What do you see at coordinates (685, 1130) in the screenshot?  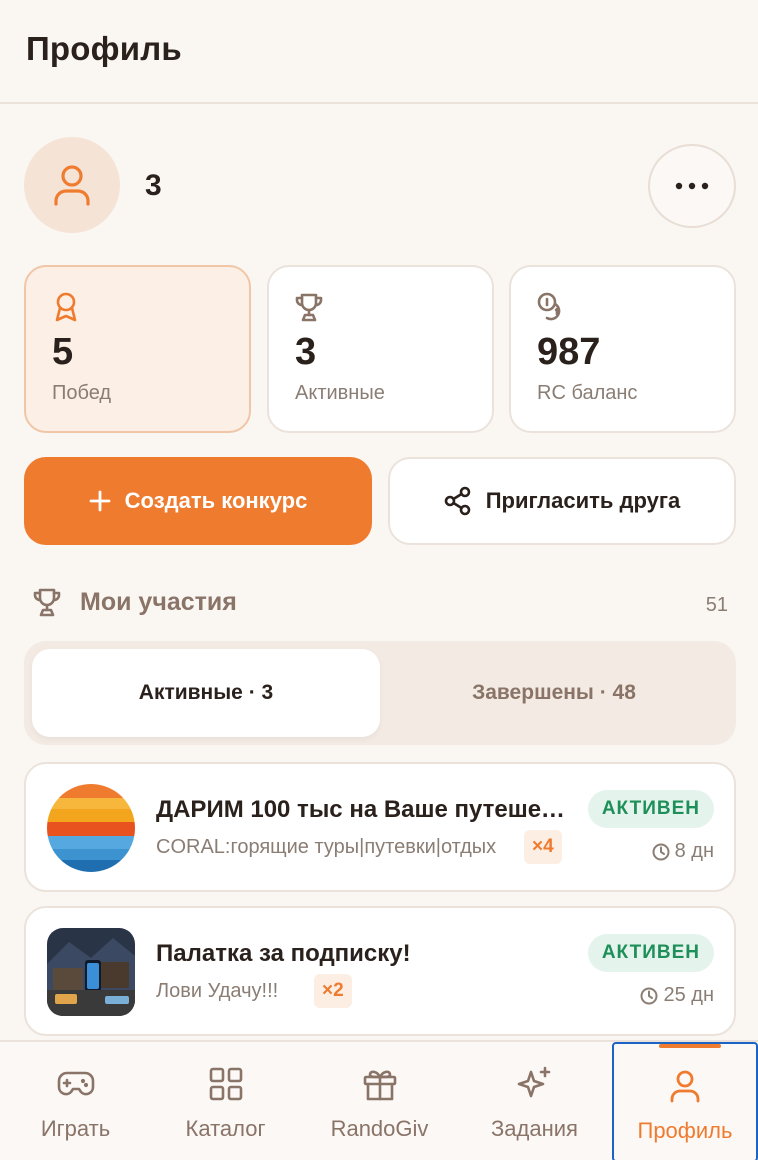 I see `nav-label: Профиль` at bounding box center [685, 1130].